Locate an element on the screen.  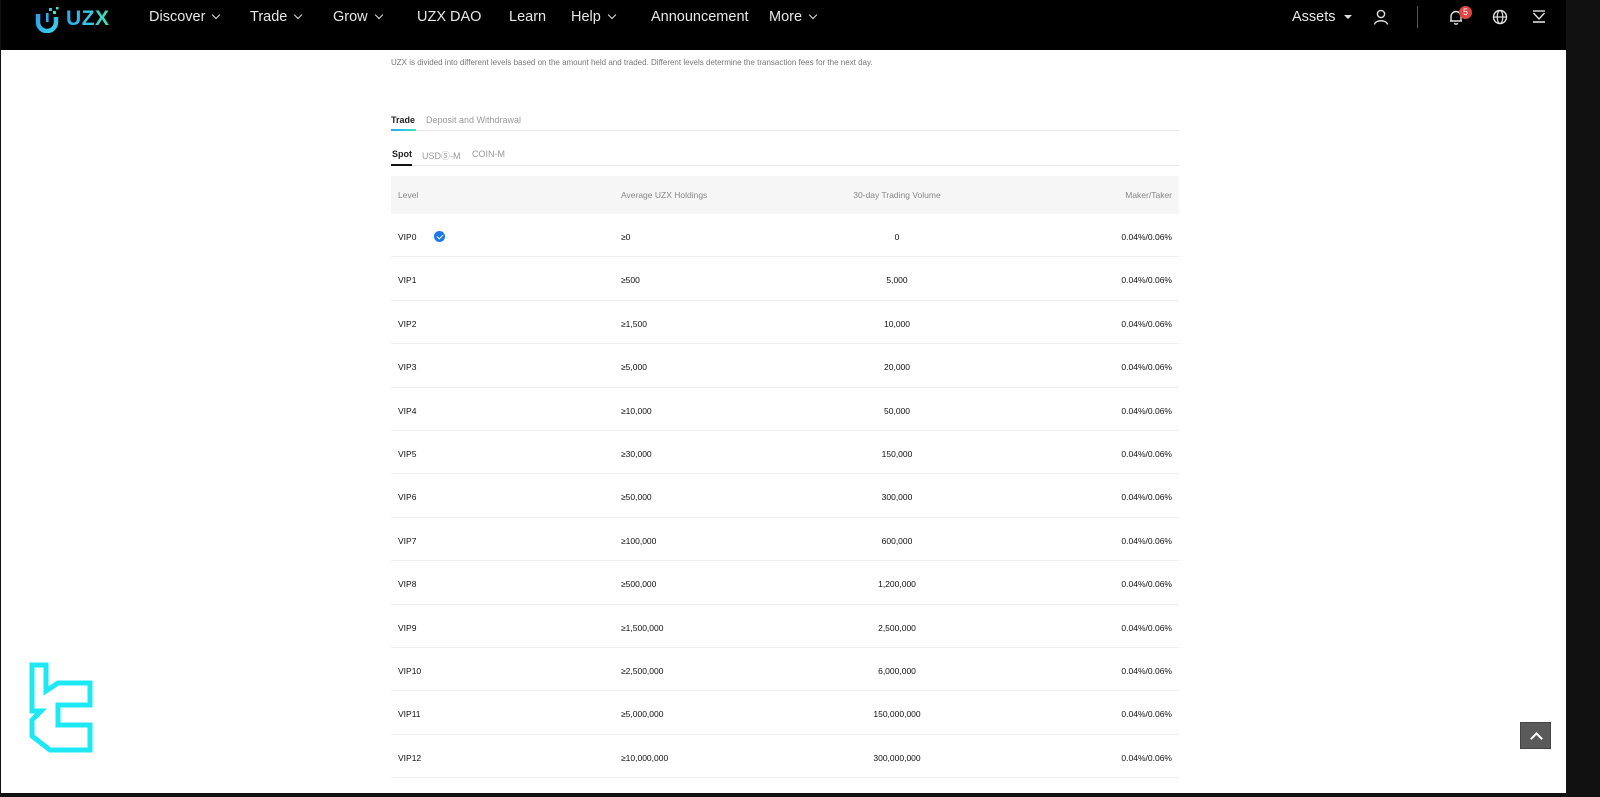
download-icon is located at coordinates (1539, 17).